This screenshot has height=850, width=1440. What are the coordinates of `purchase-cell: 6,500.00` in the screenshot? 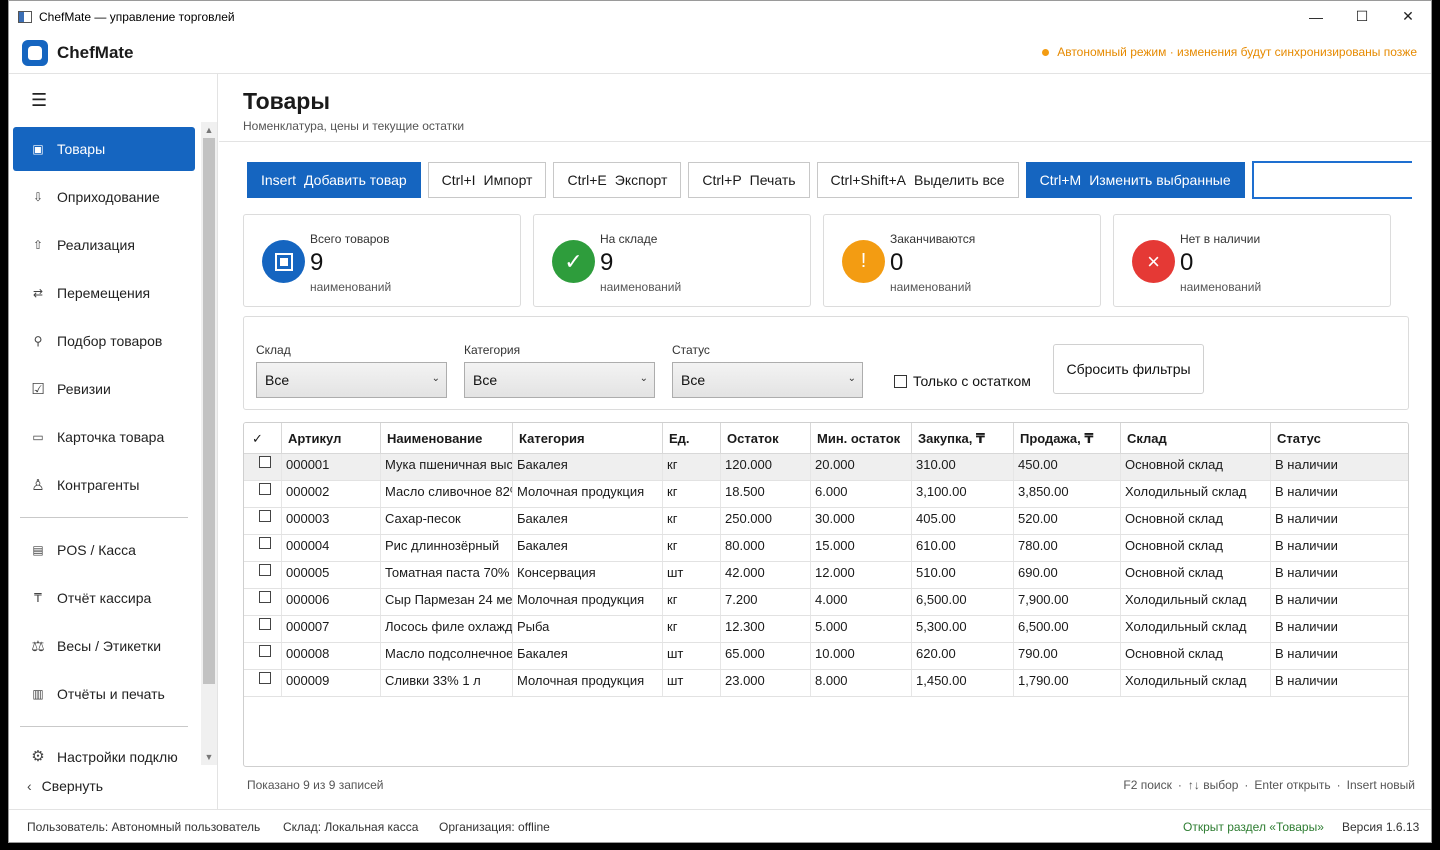 It's located at (963, 602).